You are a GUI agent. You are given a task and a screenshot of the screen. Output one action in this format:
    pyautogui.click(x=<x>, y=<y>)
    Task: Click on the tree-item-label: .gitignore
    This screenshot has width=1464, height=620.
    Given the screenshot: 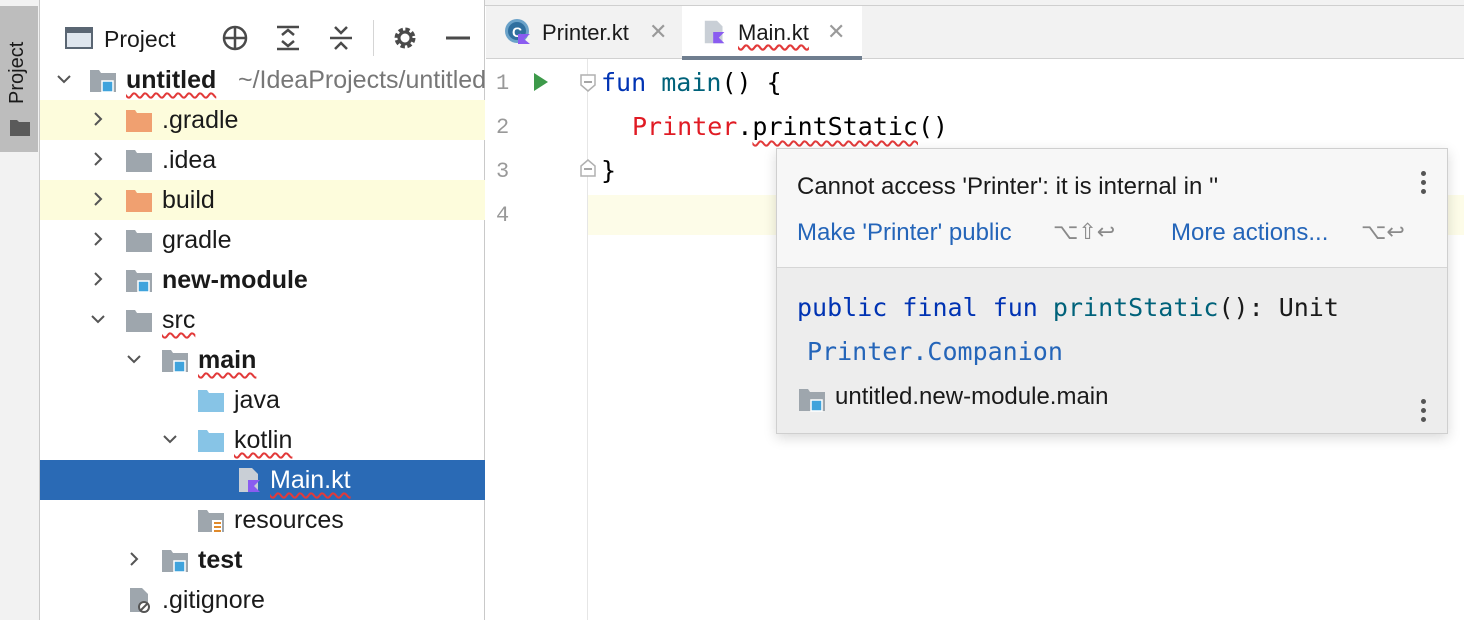 What is the action you would take?
    pyautogui.click(x=213, y=600)
    